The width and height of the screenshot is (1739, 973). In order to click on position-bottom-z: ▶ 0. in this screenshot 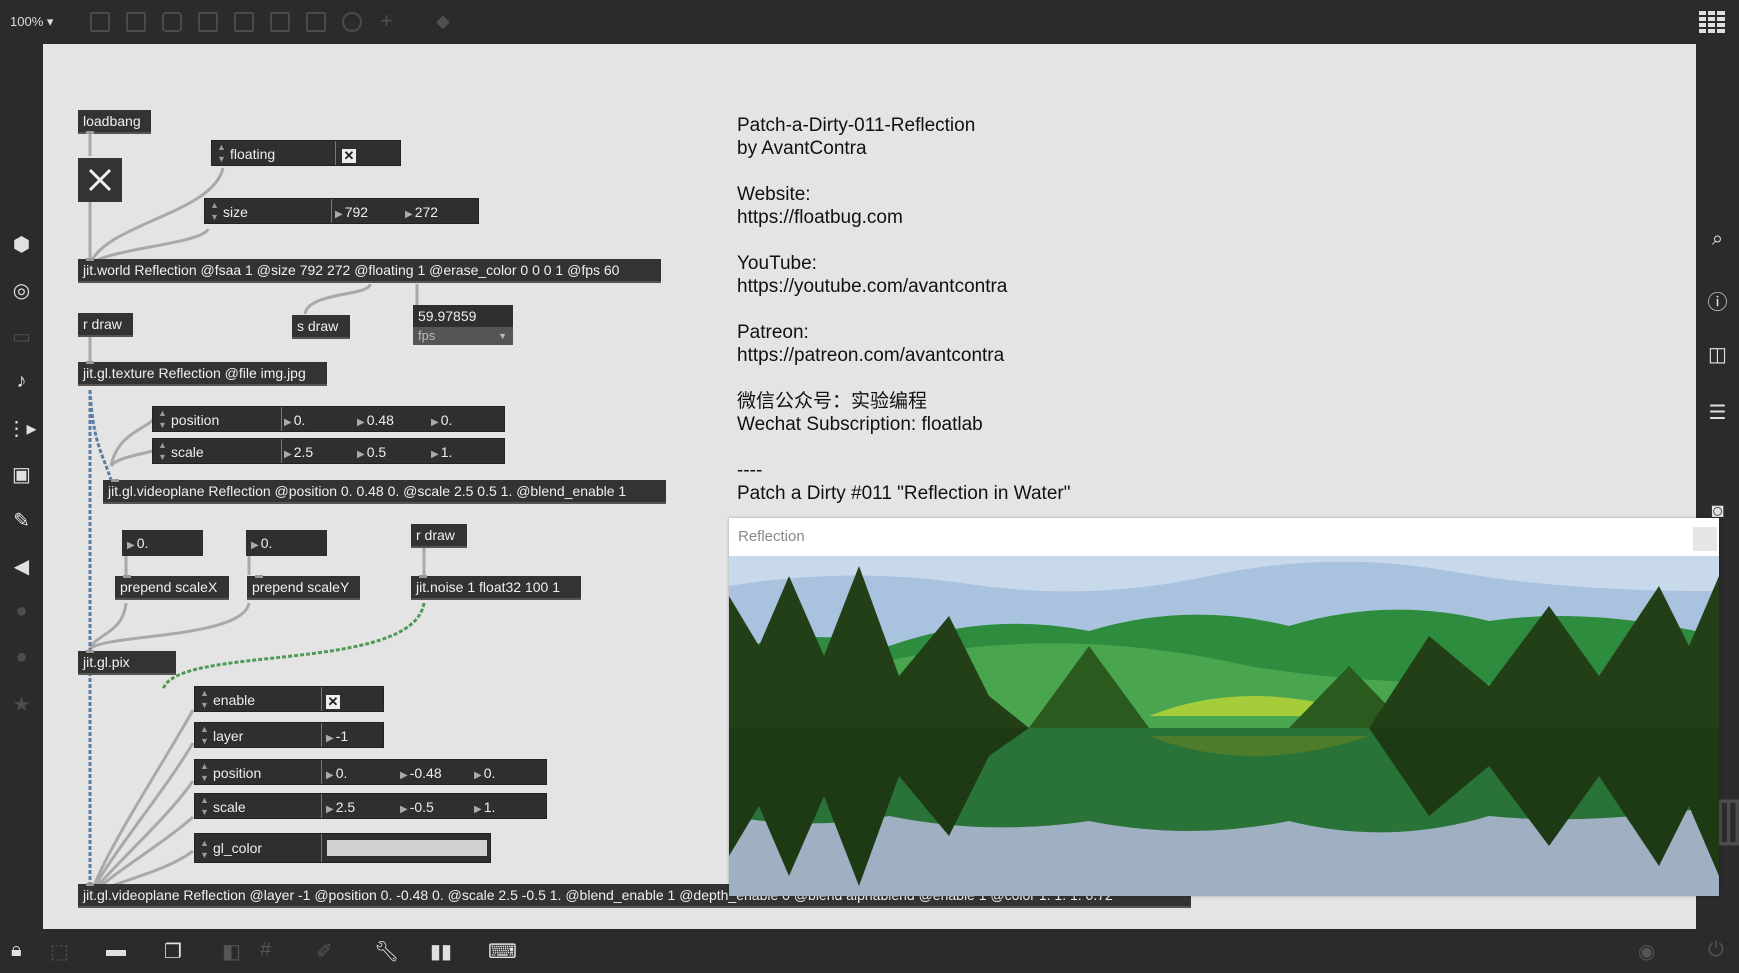, I will do `click(484, 774)`.